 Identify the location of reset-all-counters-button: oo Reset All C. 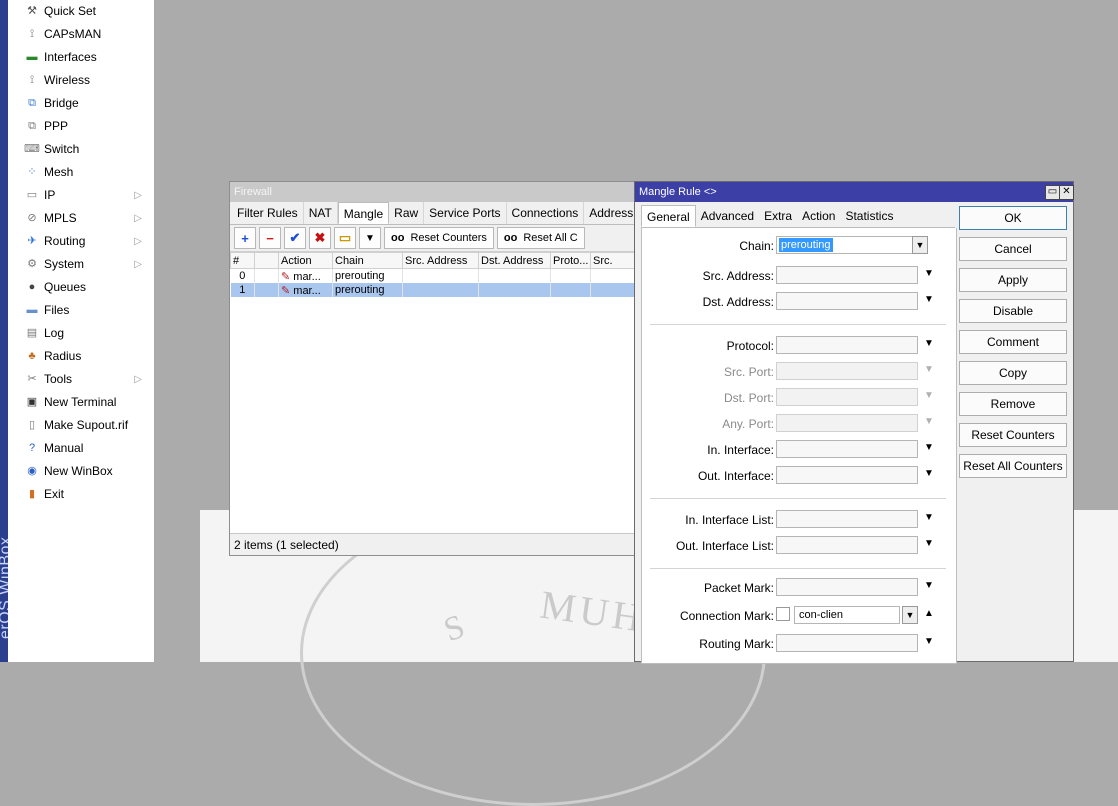
(540, 238).